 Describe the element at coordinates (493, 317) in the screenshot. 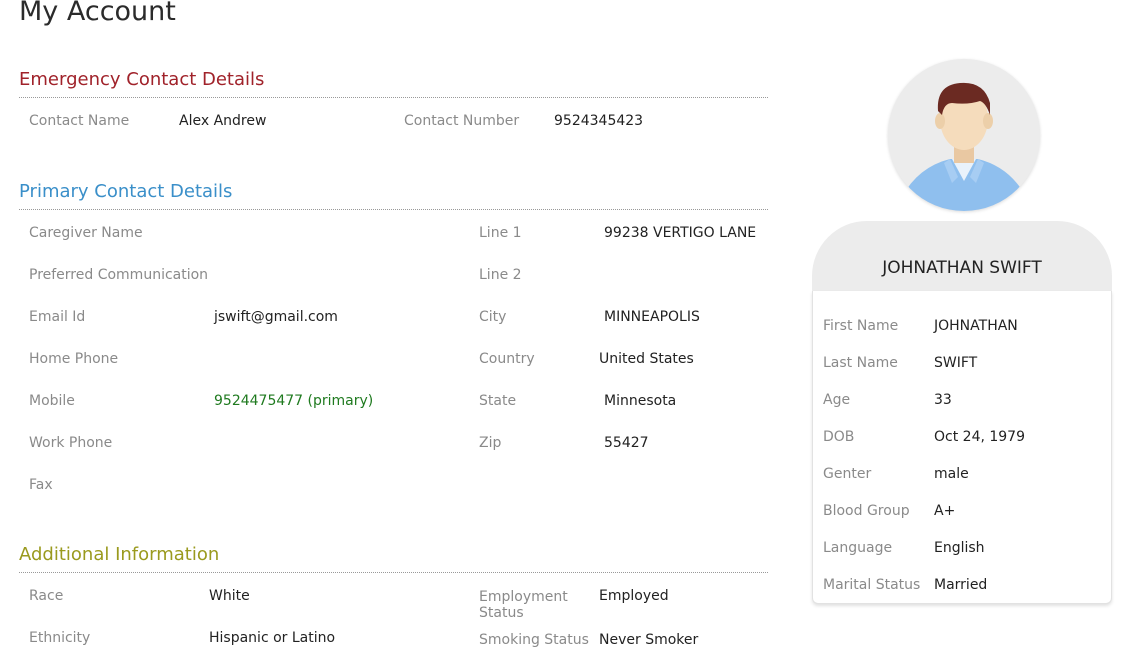

I see `city-label: City` at that location.